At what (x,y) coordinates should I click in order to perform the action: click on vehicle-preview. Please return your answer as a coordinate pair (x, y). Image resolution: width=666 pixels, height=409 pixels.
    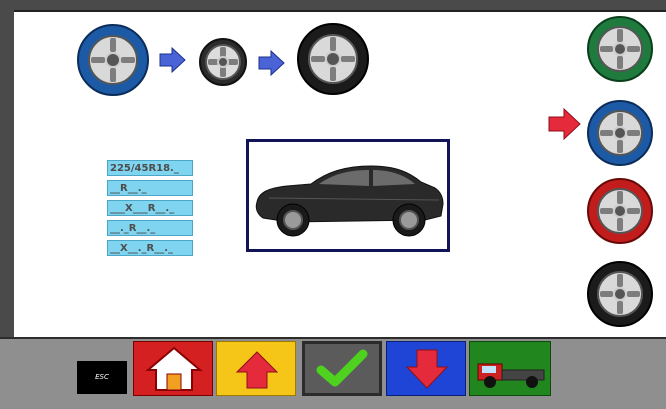
    Looking at the image, I should click on (348, 195).